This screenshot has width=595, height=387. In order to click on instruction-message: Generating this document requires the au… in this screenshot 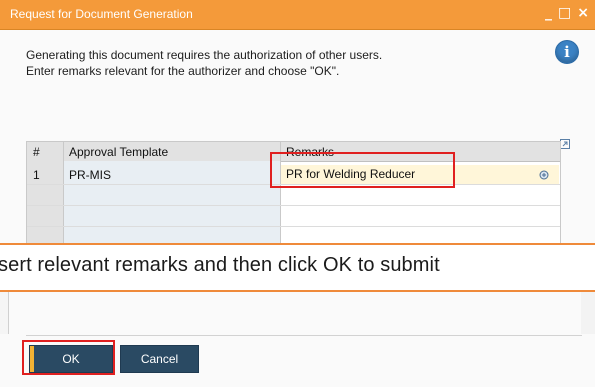, I will do `click(204, 63)`.